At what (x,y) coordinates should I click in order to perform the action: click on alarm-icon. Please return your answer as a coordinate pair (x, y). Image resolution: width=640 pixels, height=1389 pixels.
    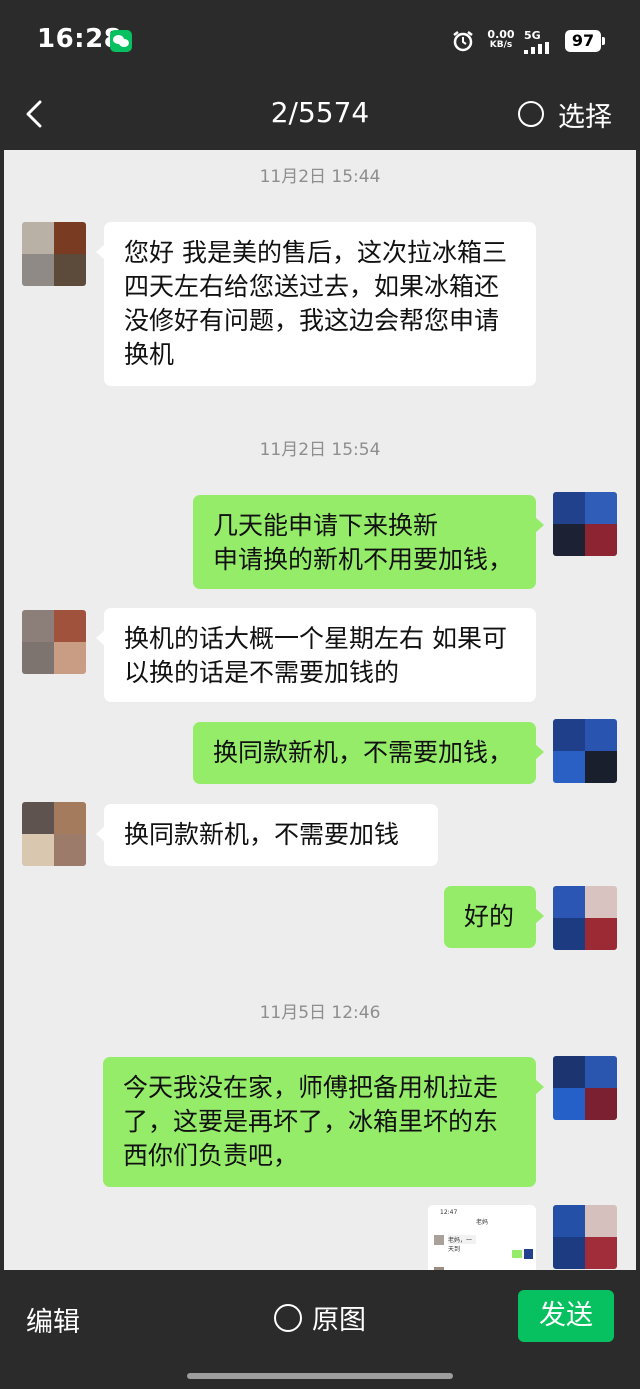
    Looking at the image, I should click on (463, 41).